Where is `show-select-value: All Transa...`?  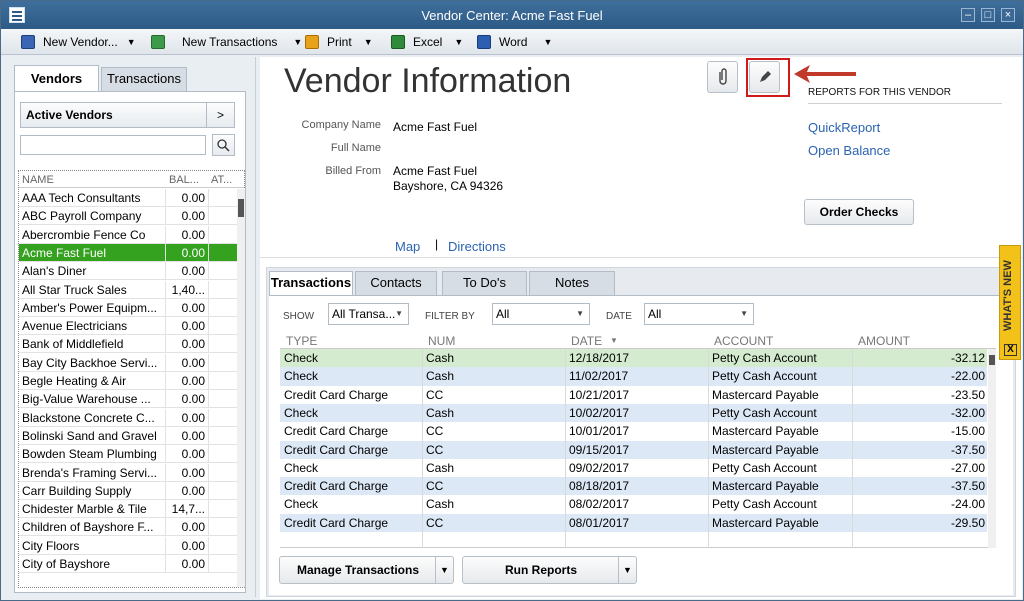
show-select-value: All Transa... is located at coordinates (364, 314).